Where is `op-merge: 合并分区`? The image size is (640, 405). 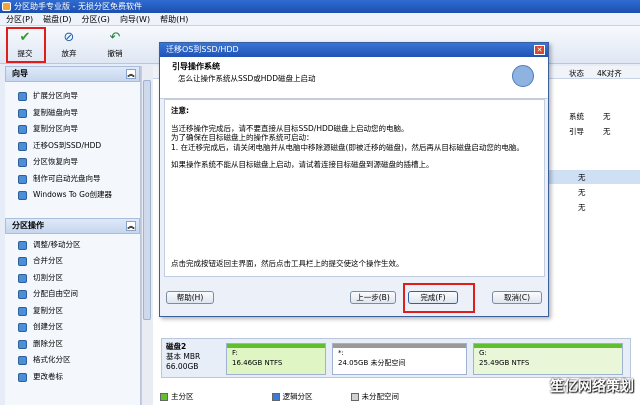
op-merge: 合并分区 is located at coordinates (72, 261).